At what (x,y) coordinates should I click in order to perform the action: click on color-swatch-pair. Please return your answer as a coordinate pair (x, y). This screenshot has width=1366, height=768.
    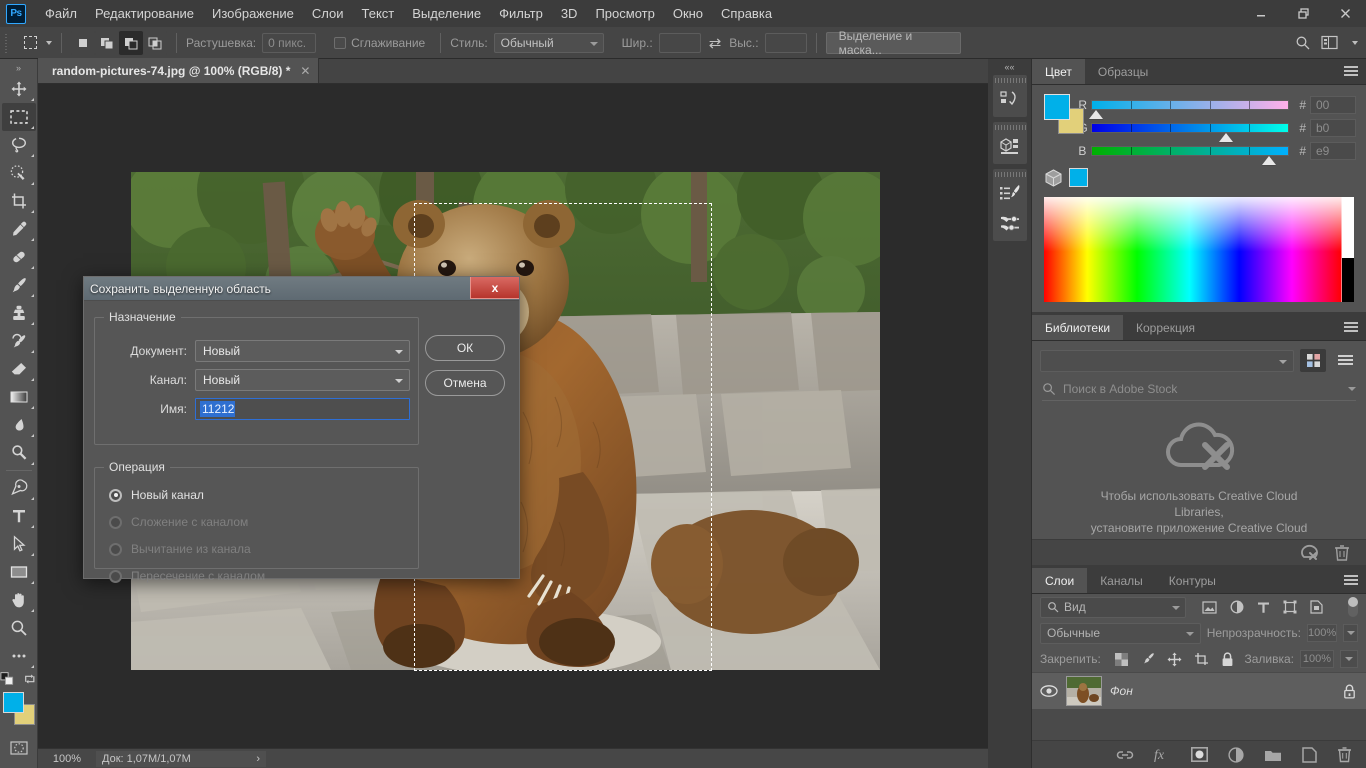
    Looking at the image, I should click on (1063, 116).